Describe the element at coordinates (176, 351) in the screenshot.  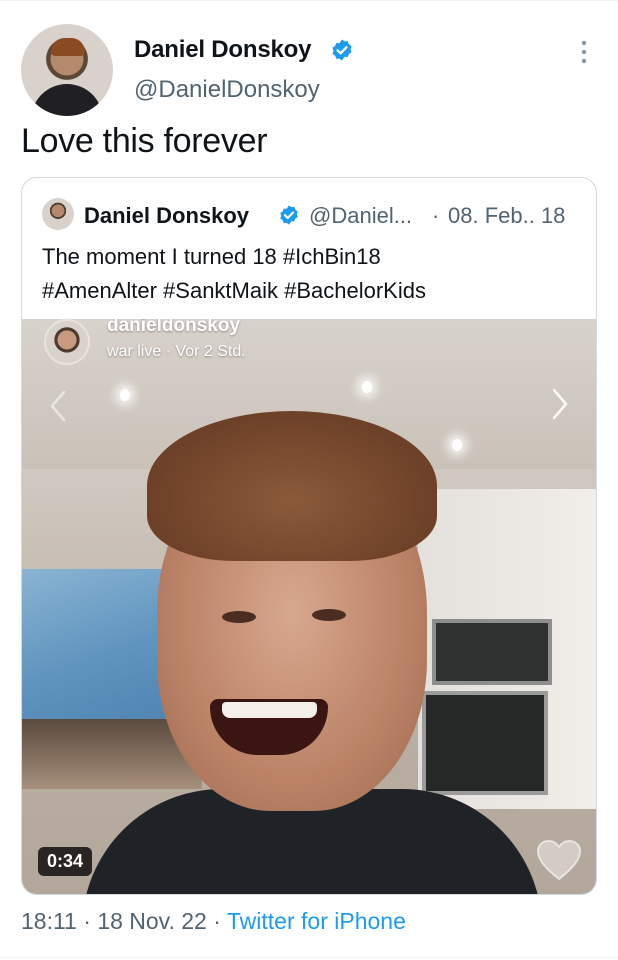
I see `story-overlay-status: war live · Vor 2 Std.` at that location.